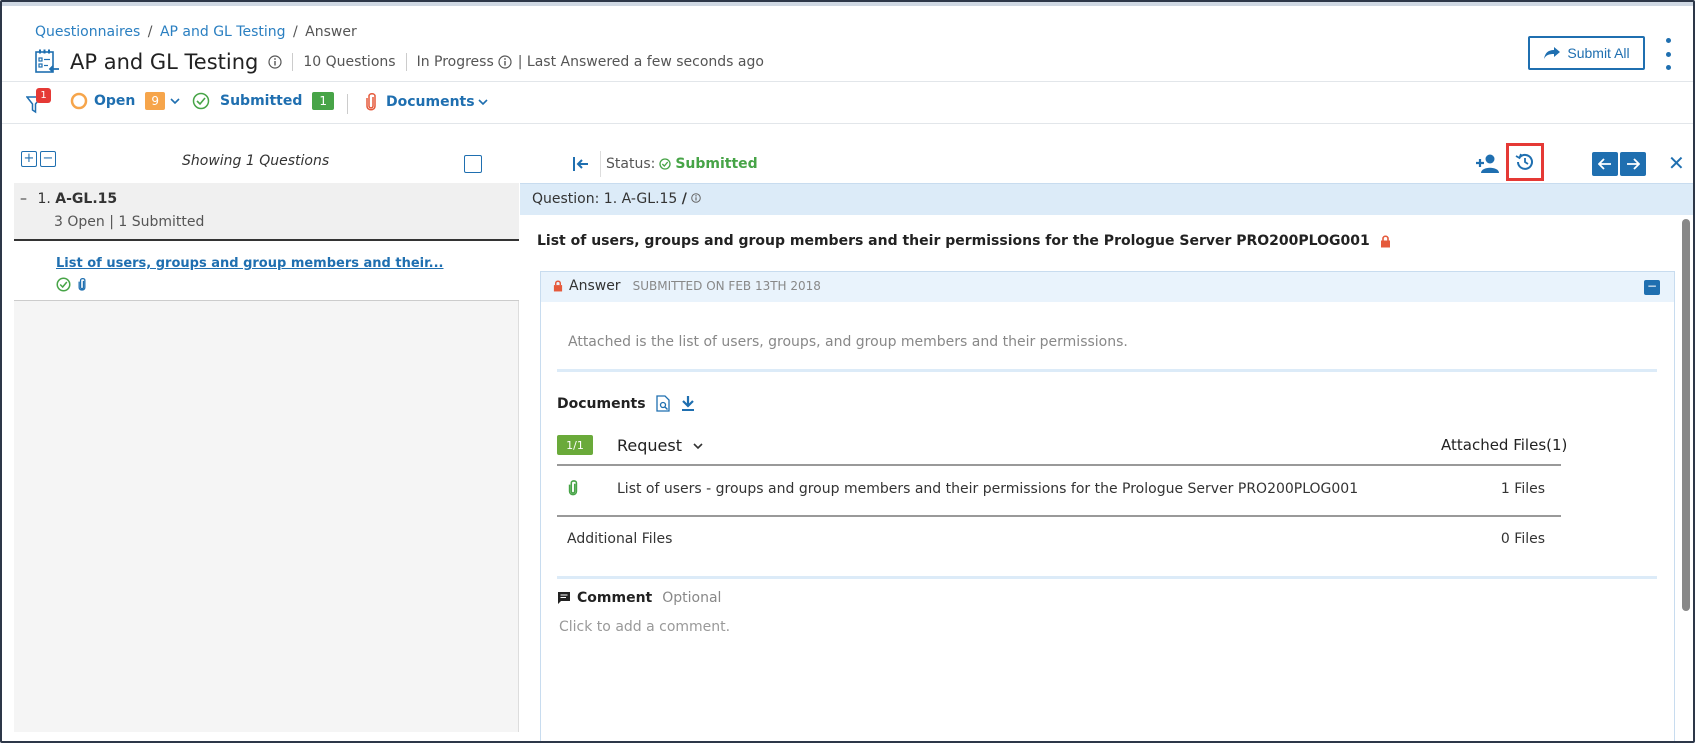  Describe the element at coordinates (430, 102) in the screenshot. I see `documents-label: Documents` at that location.